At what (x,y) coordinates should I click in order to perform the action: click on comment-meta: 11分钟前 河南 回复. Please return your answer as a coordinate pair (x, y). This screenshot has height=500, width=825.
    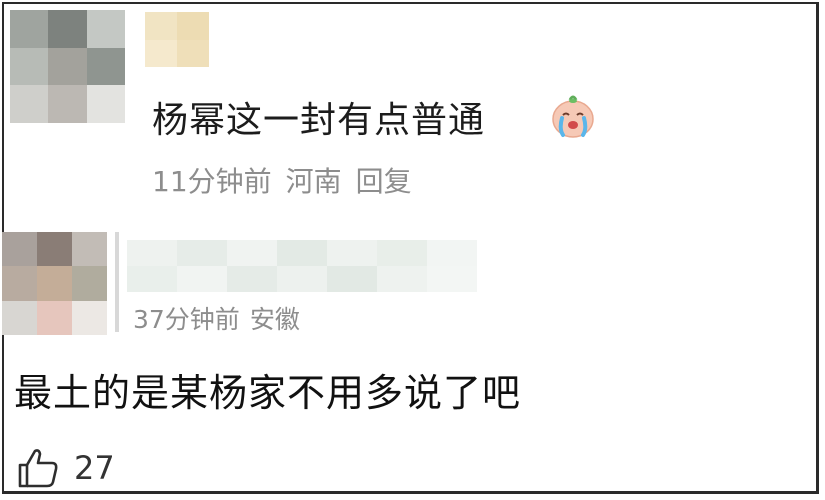
    Looking at the image, I should click on (289, 182).